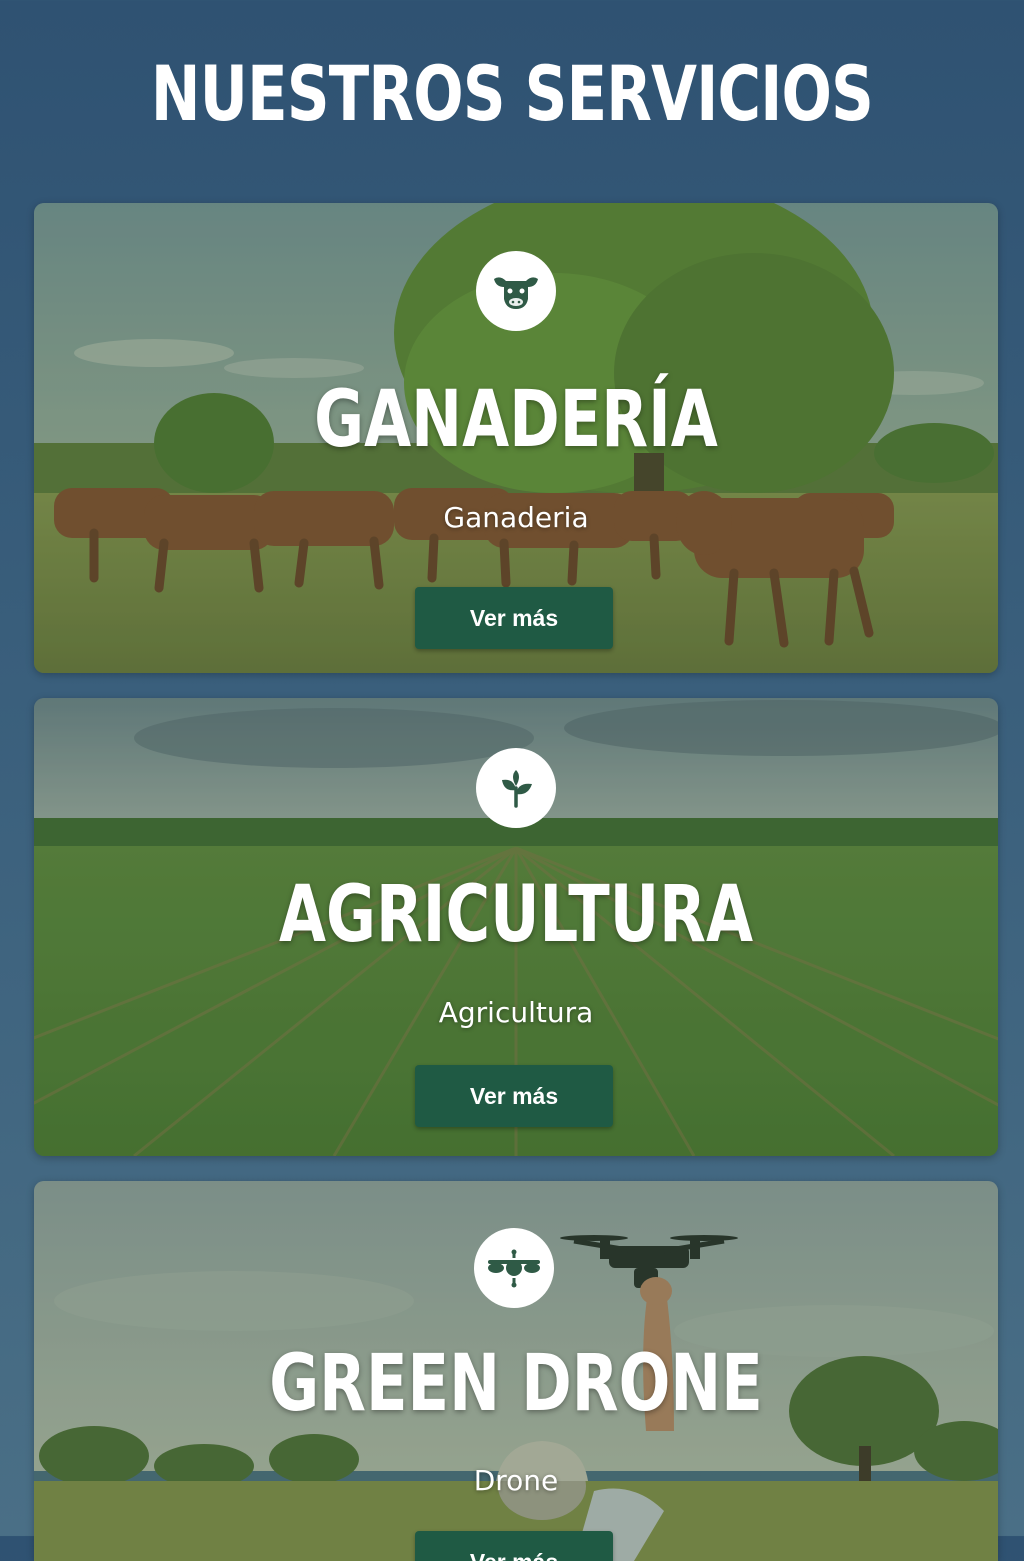  Describe the element at coordinates (514, 1096) in the screenshot. I see `ver-mas-agricultura-button: Ver más` at that location.